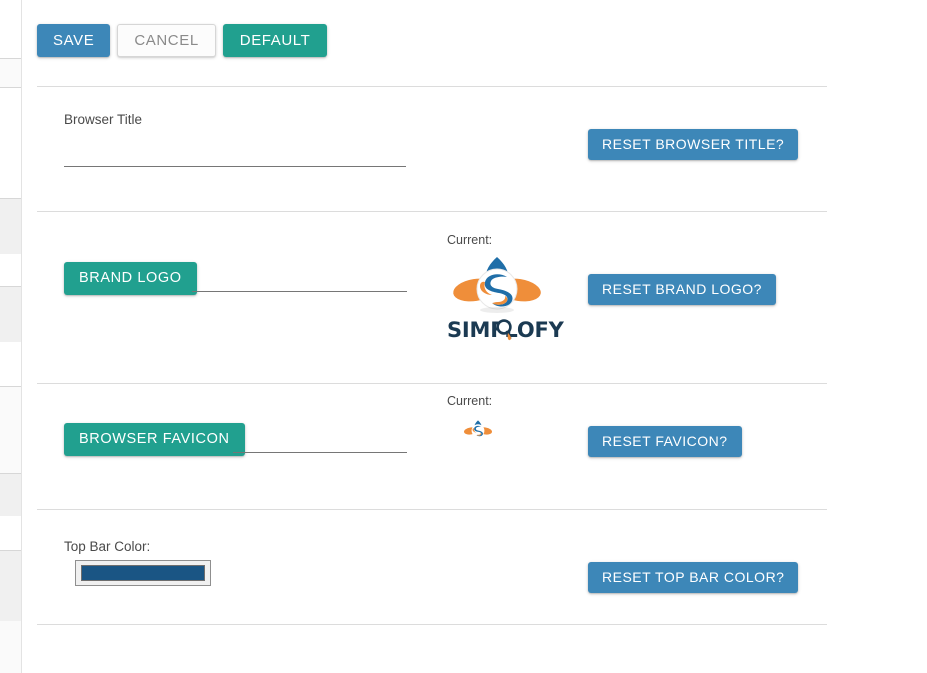 This screenshot has height=673, width=927. Describe the element at coordinates (154, 439) in the screenshot. I see `browser-favicon-upload-button: BROWSER FAVICON` at that location.